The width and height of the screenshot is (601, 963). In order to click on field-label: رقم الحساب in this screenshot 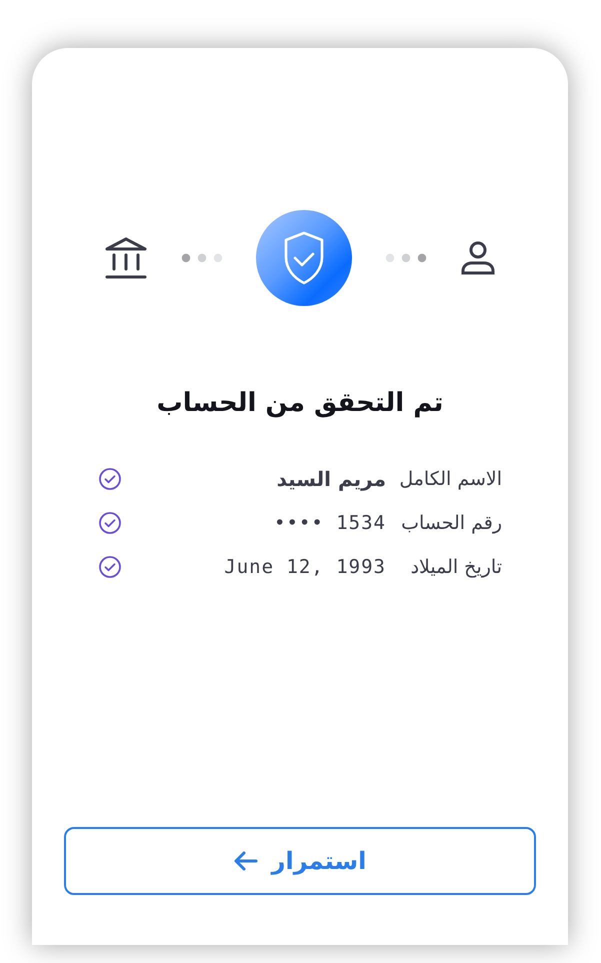, I will do `click(451, 523)`.